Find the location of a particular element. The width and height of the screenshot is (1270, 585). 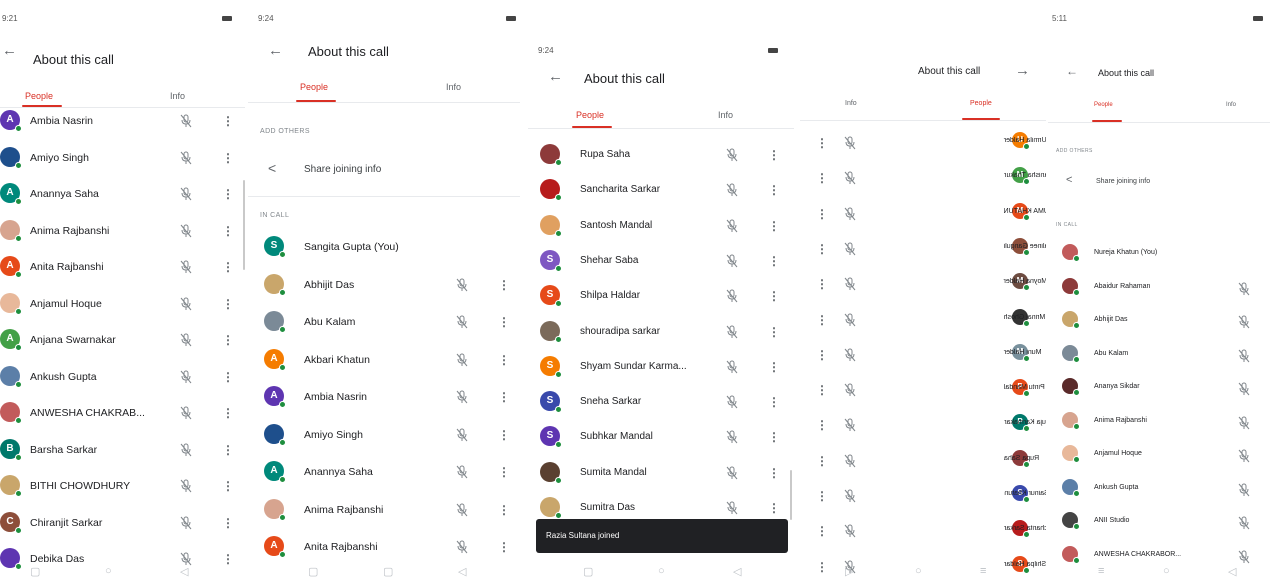

participant-row: Rupa Saha ⋮ is located at coordinates (923, 461).